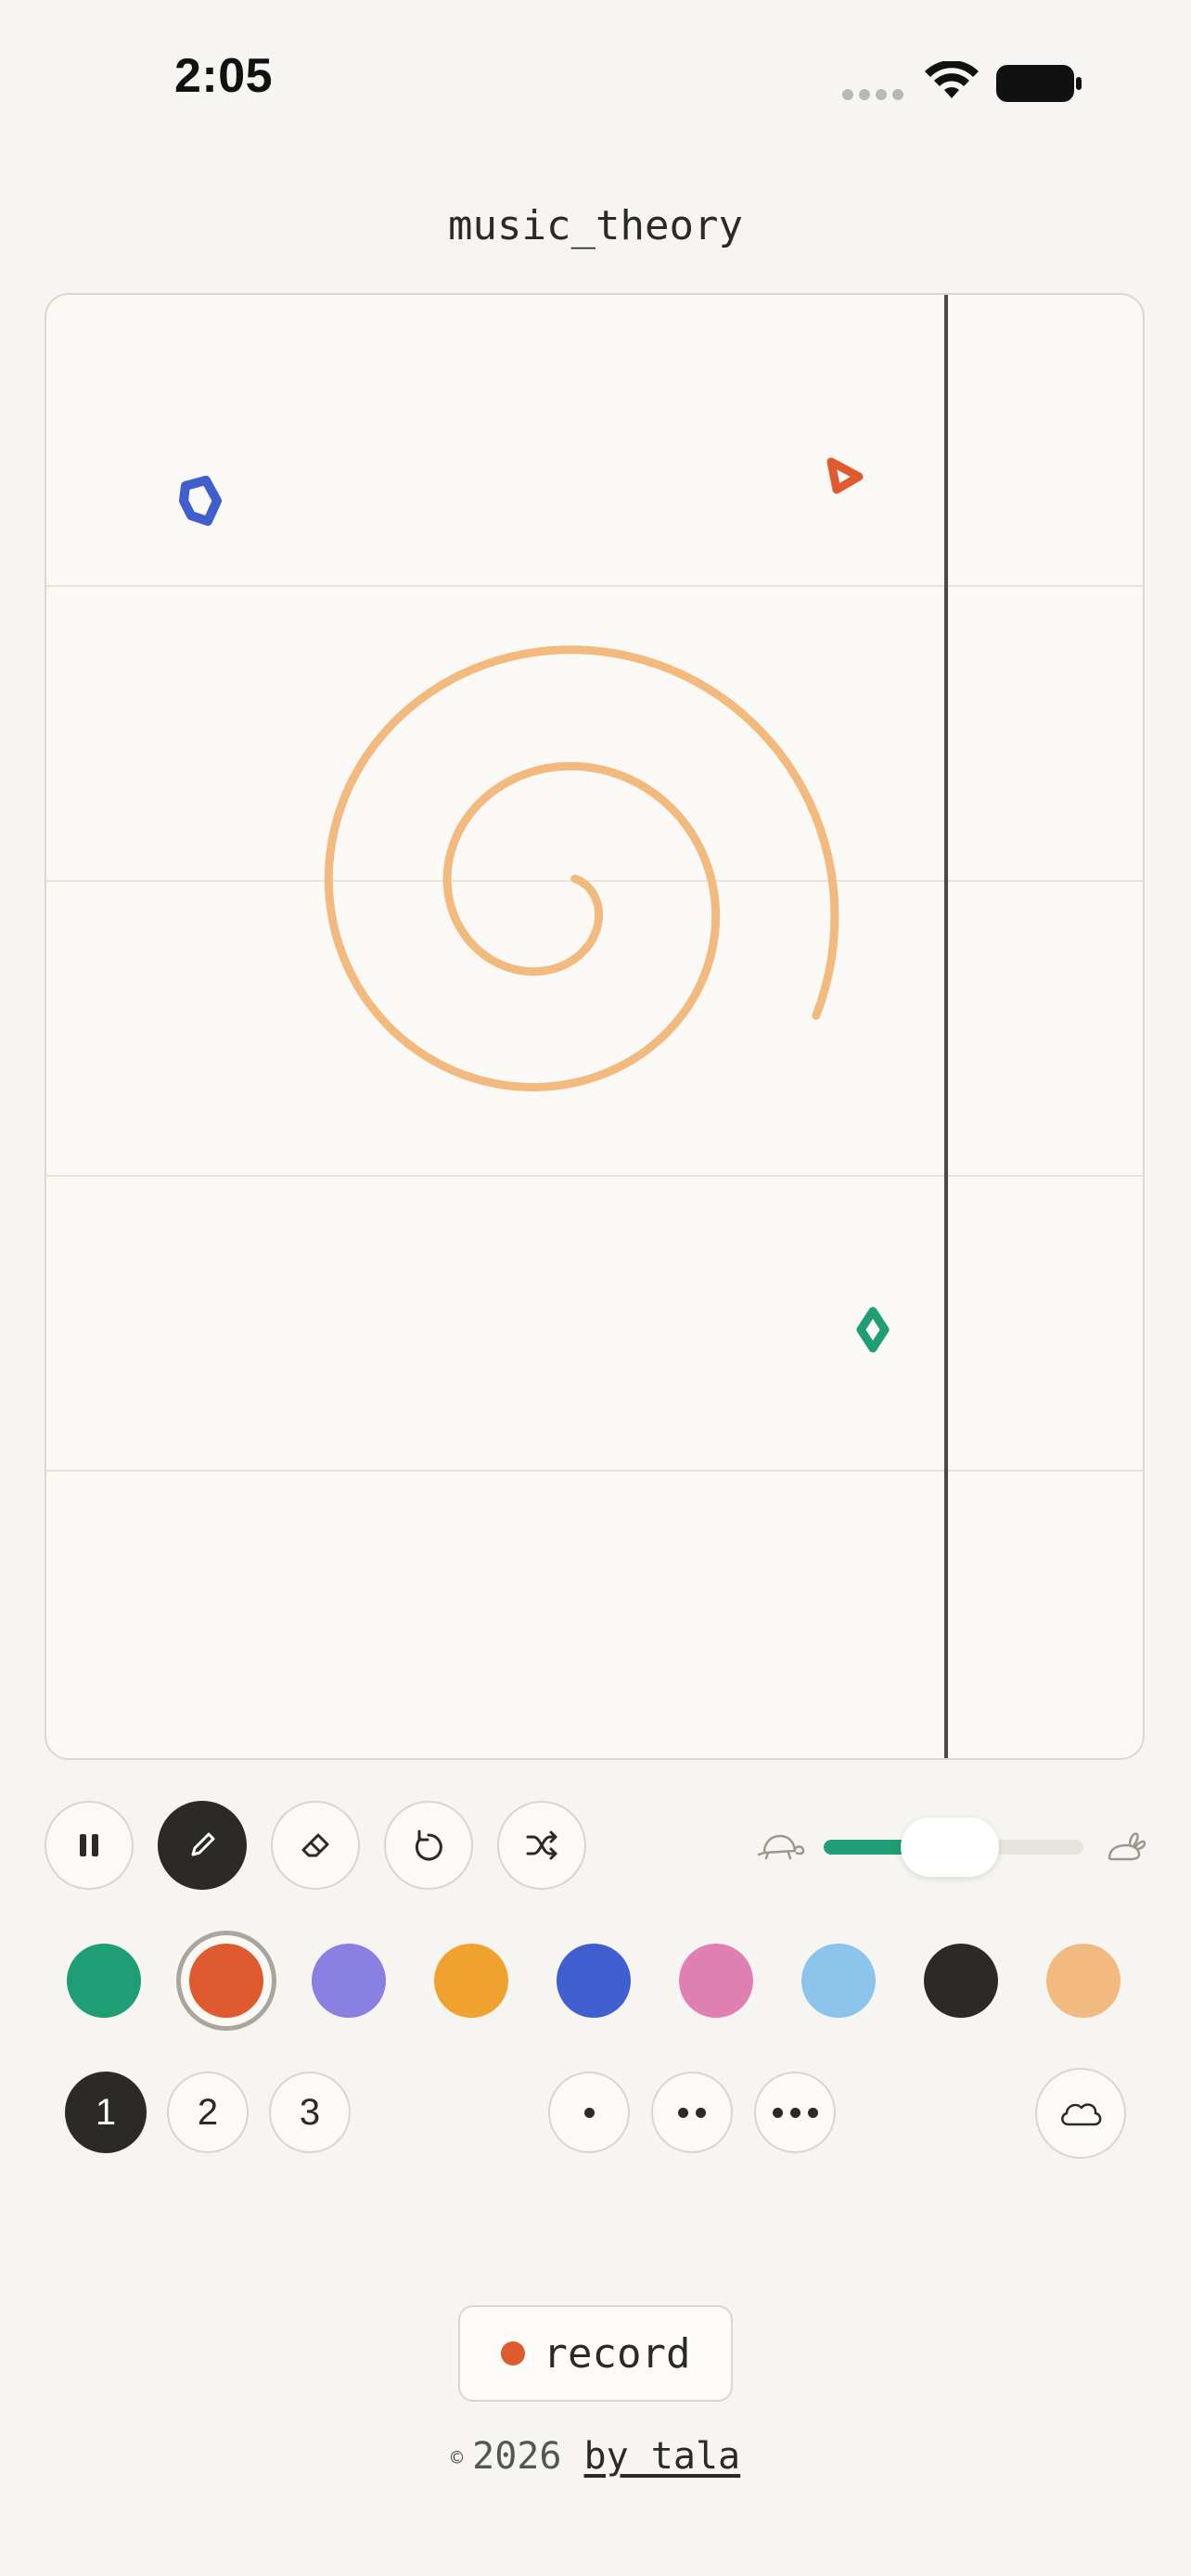  Describe the element at coordinates (692, 2112) in the screenshot. I see `density-2-button` at that location.